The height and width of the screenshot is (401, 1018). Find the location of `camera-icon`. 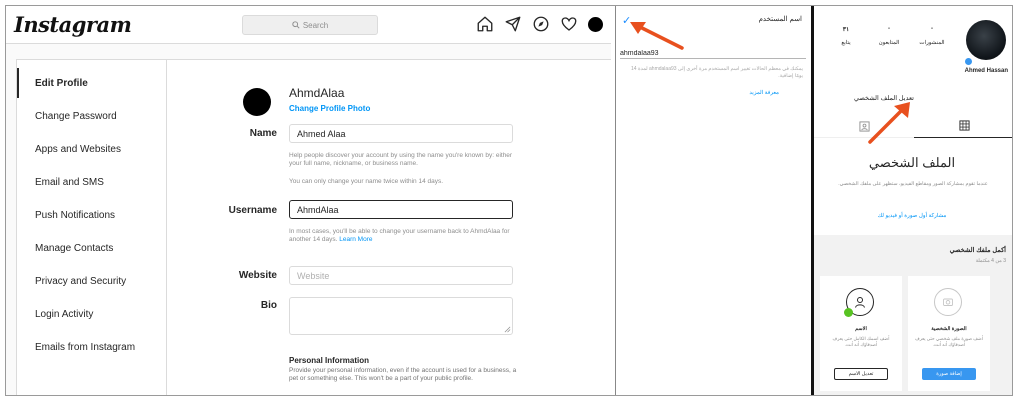

camera-icon is located at coordinates (948, 302).